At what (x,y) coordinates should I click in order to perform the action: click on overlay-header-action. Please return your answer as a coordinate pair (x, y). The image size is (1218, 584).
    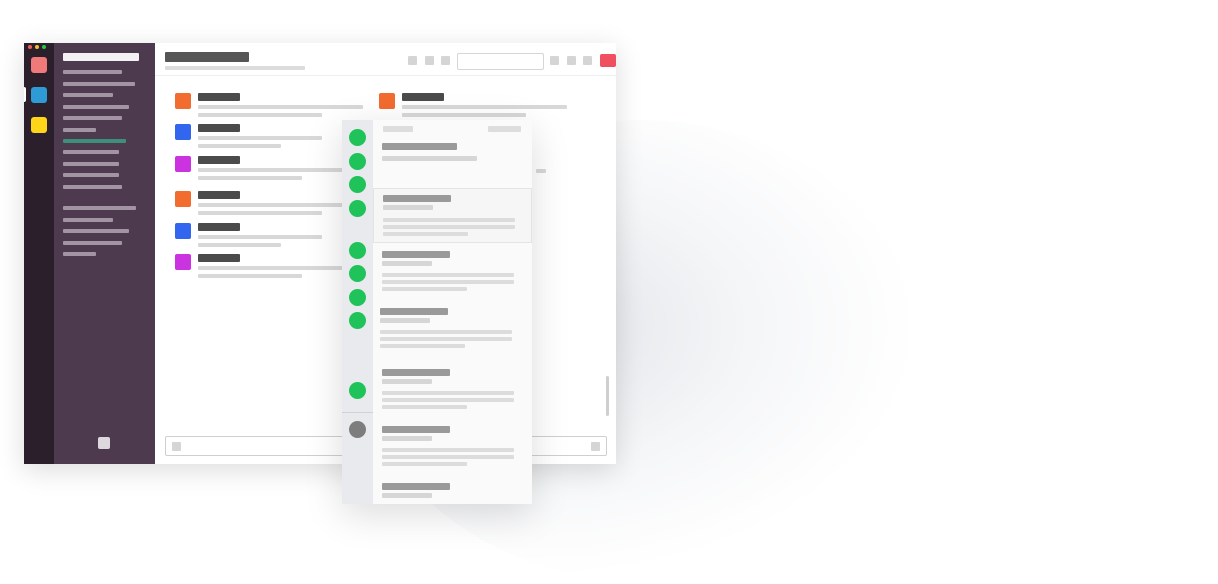
    Looking at the image, I should click on (504, 129).